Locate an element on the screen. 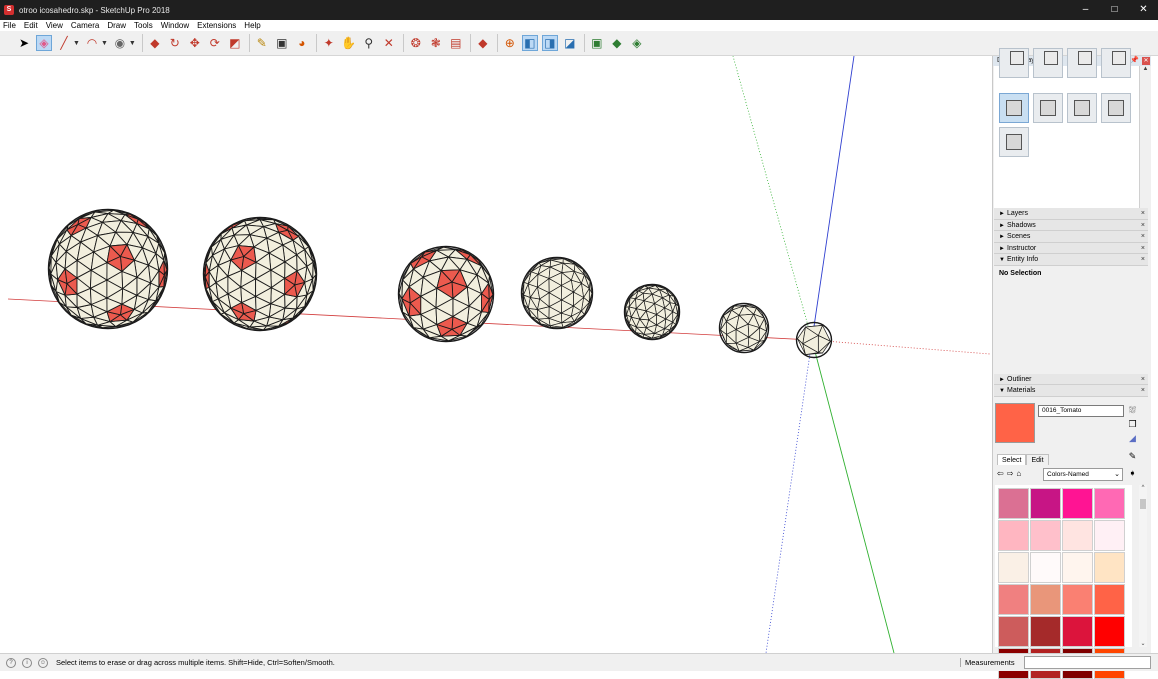 Image resolution: width=1158 pixels, height=679 pixels. credits-icon: i is located at coordinates (27, 662).